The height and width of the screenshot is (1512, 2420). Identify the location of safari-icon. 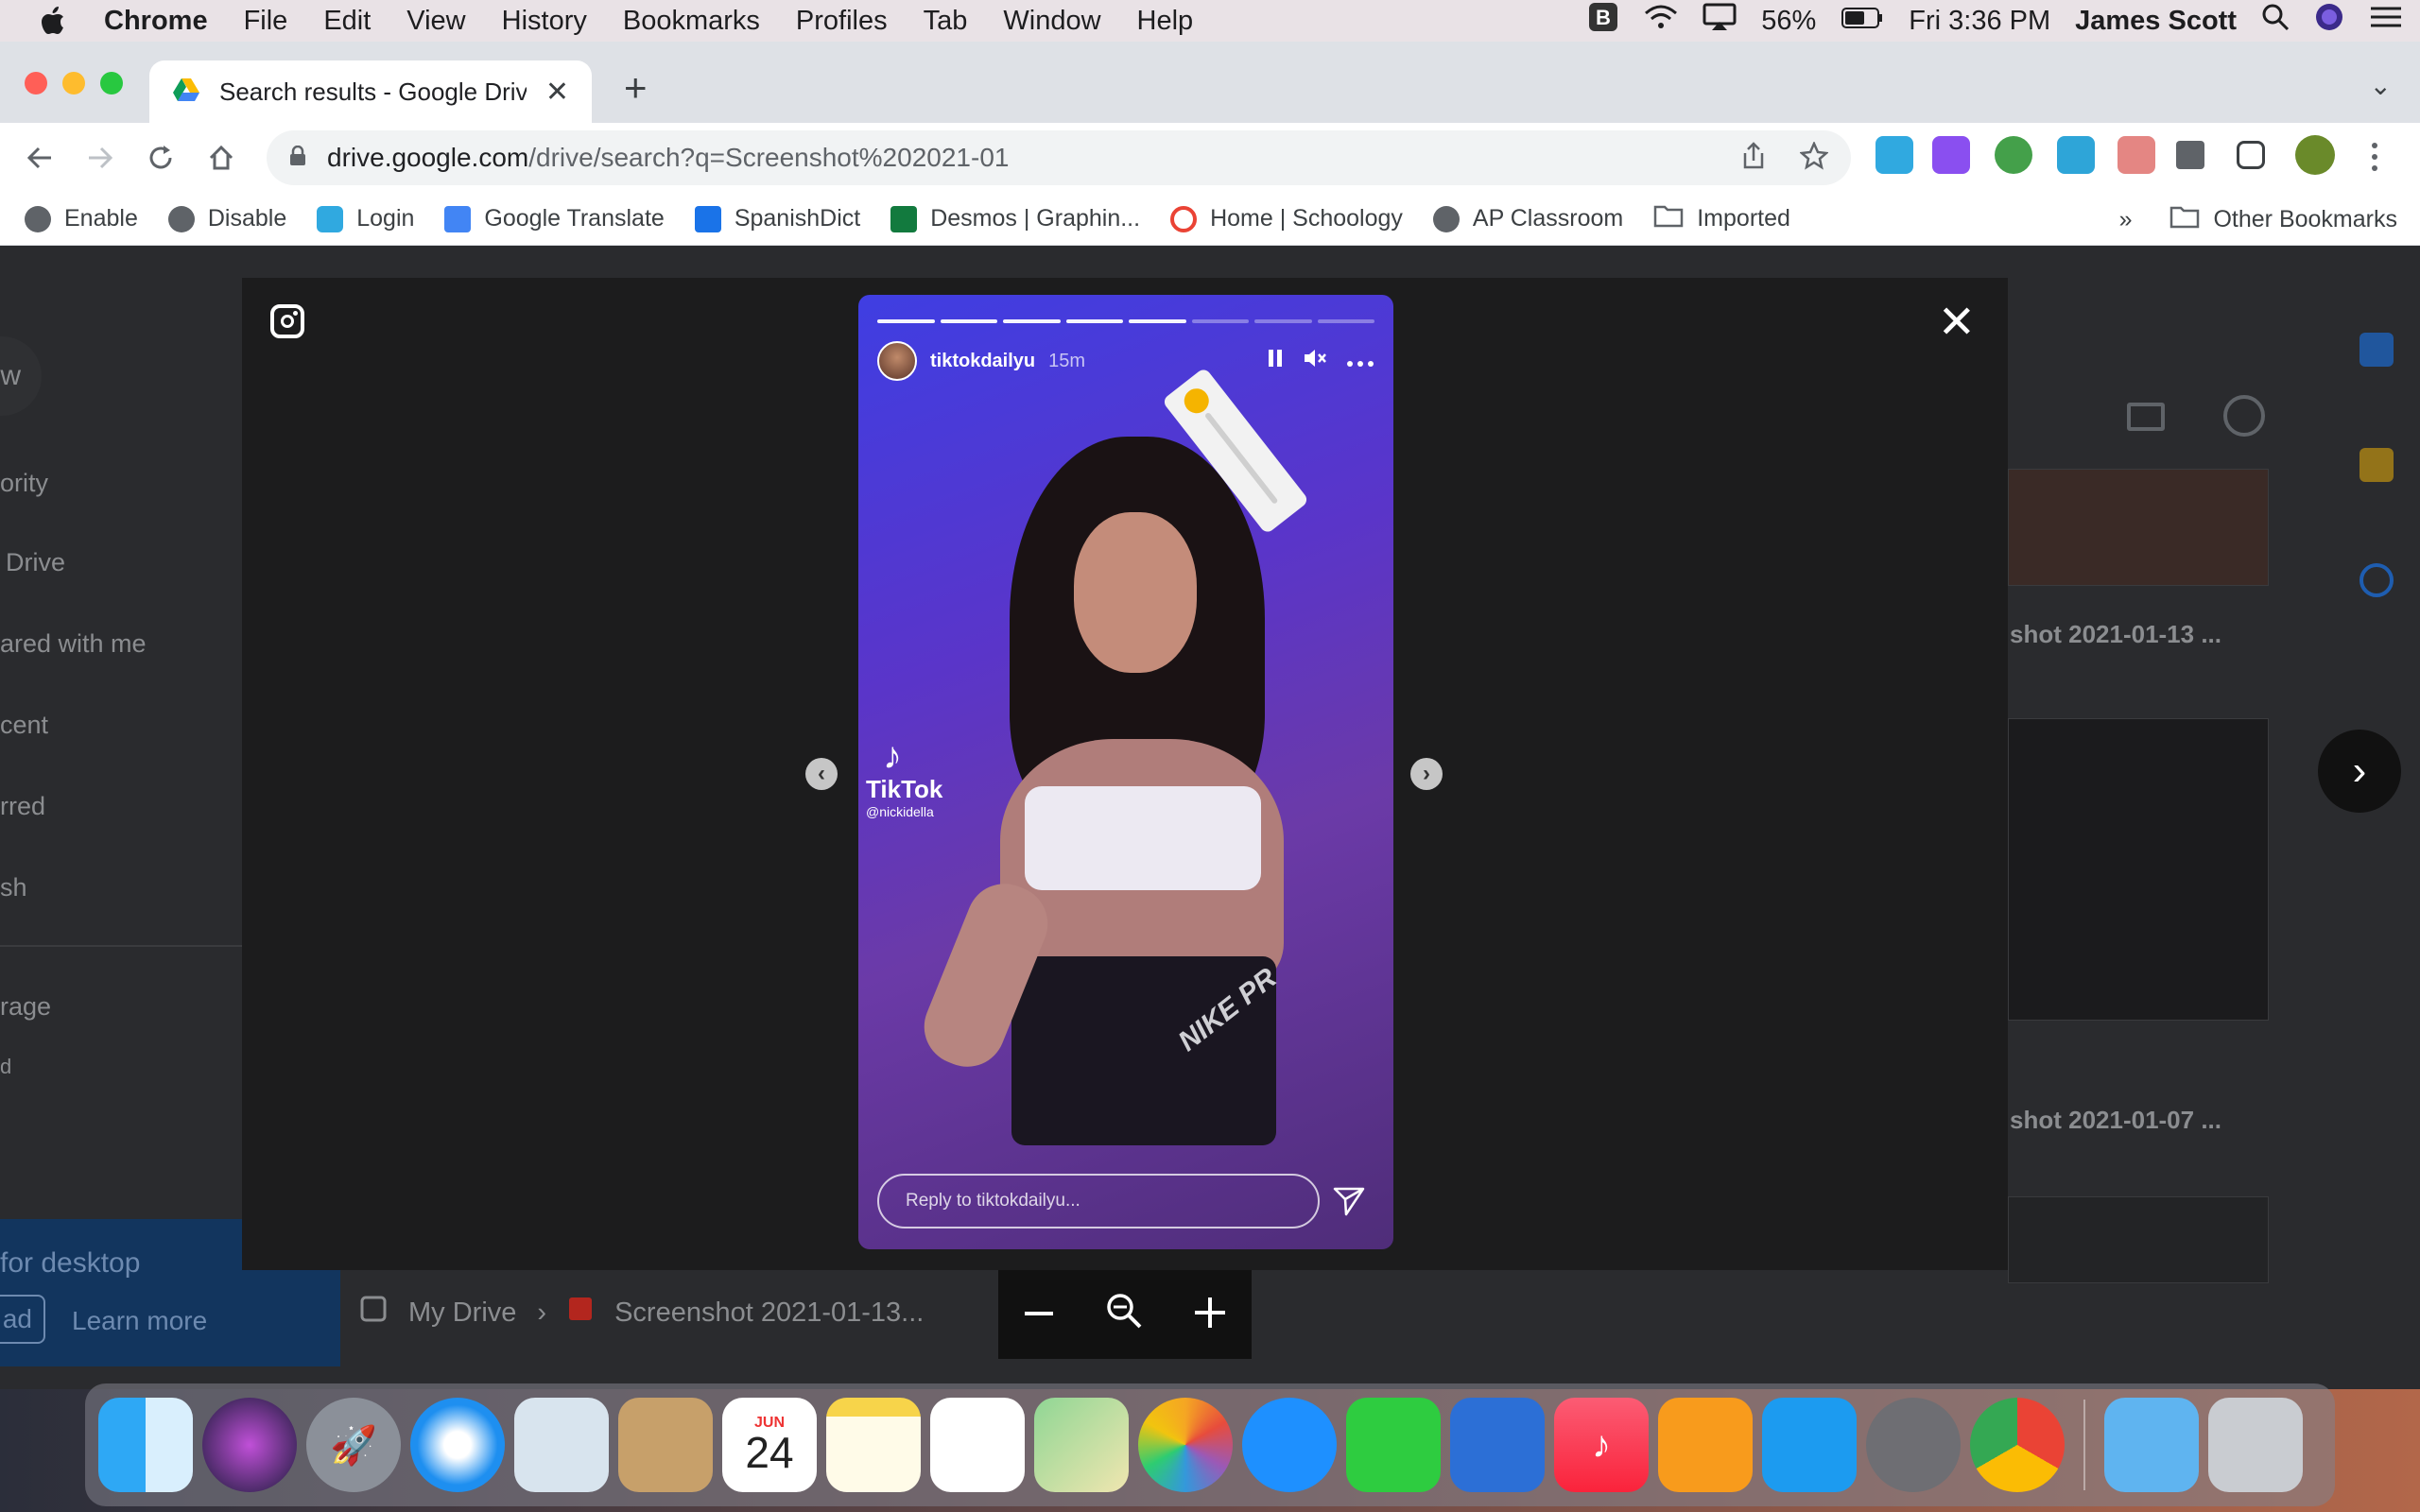
(457, 1445).